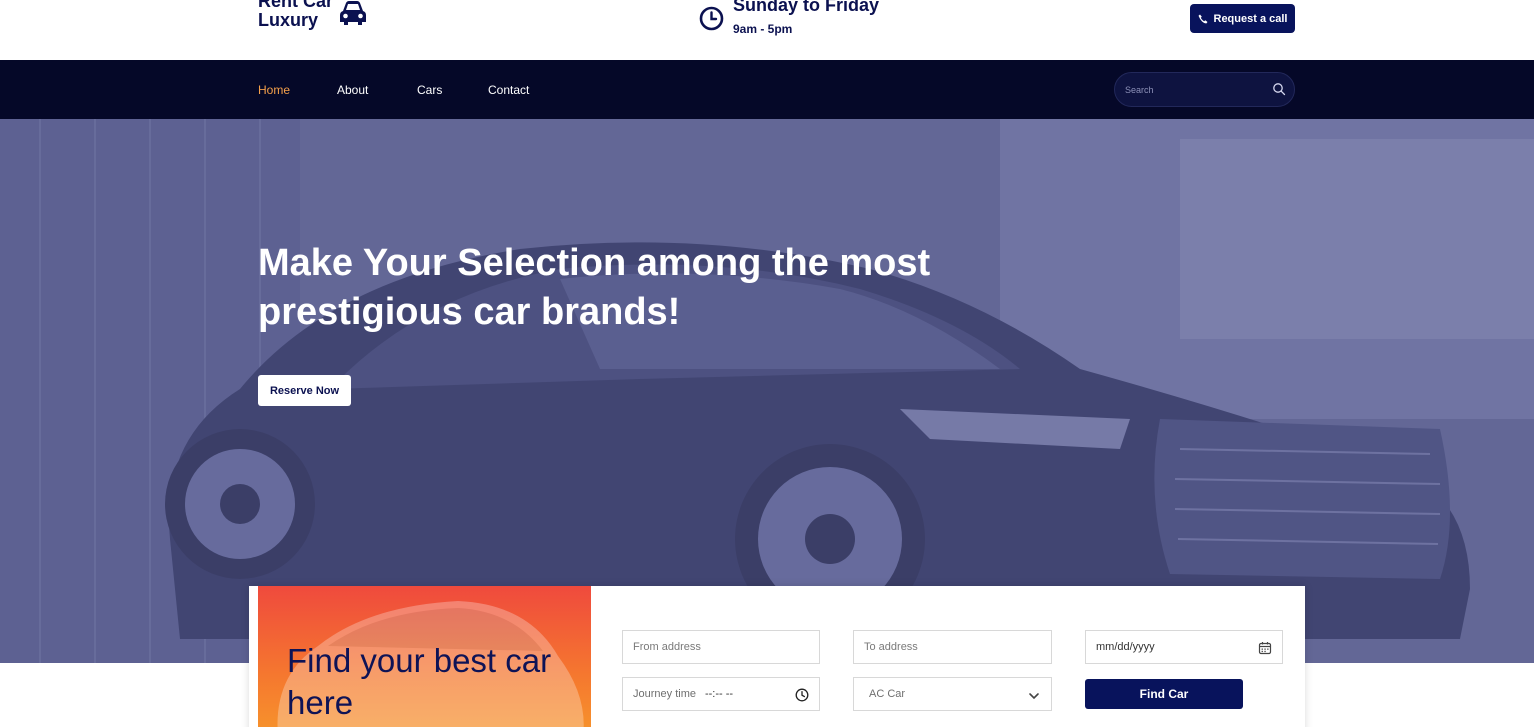 This screenshot has height=727, width=1534. I want to click on search-box, so click(1204, 89).